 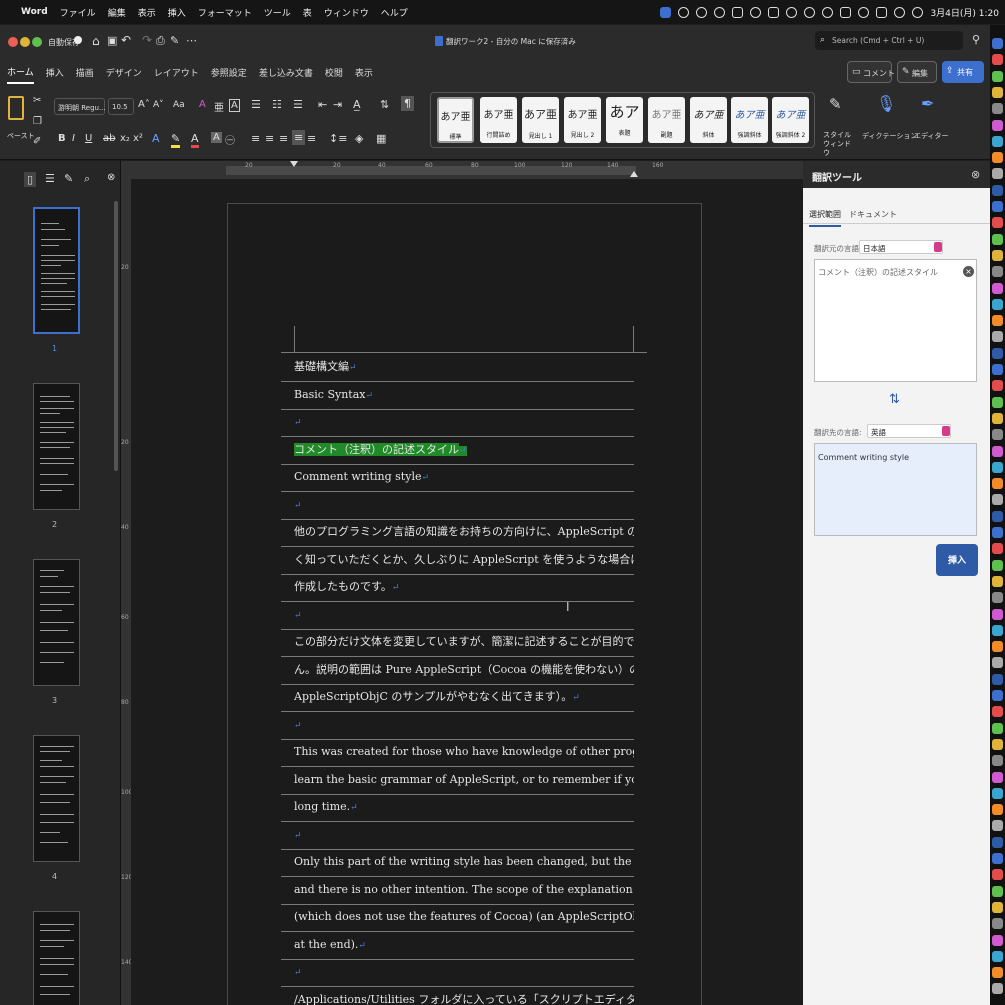 What do you see at coordinates (464, 807) in the screenshot?
I see `document-line: long time.↵` at bounding box center [464, 807].